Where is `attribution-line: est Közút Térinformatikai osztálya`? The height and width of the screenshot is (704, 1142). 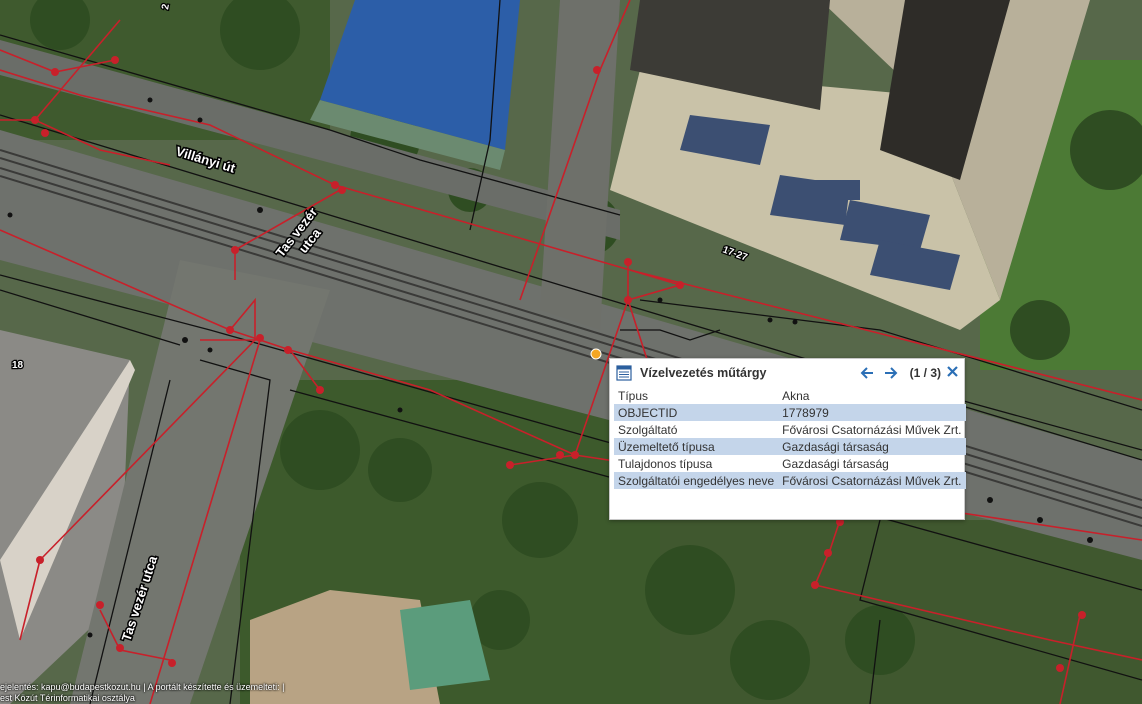
attribution-line: est Közút Térinformatikai osztálya is located at coordinates (67, 698).